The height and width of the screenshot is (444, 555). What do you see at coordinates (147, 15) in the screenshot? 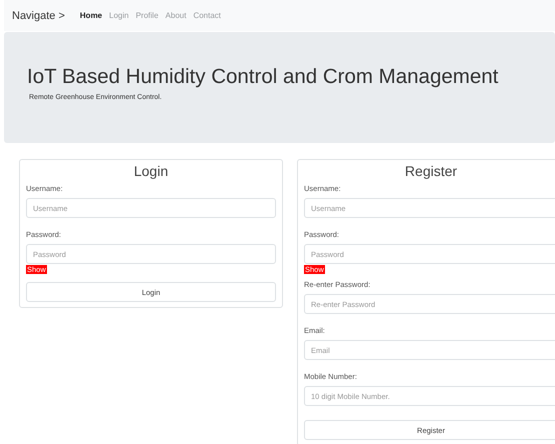
I see `nav-link: Profile` at bounding box center [147, 15].